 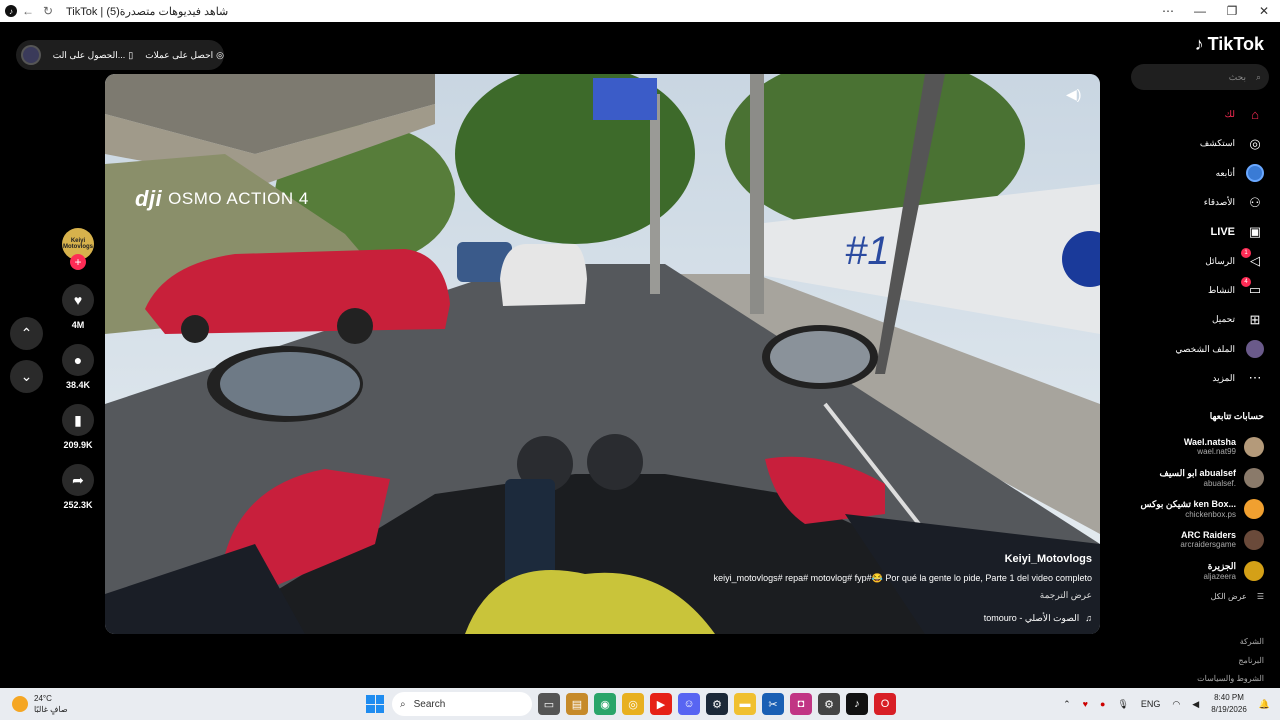 What do you see at coordinates (1217, 143) in the screenshot?
I see `nav-label: استكشف` at bounding box center [1217, 143].